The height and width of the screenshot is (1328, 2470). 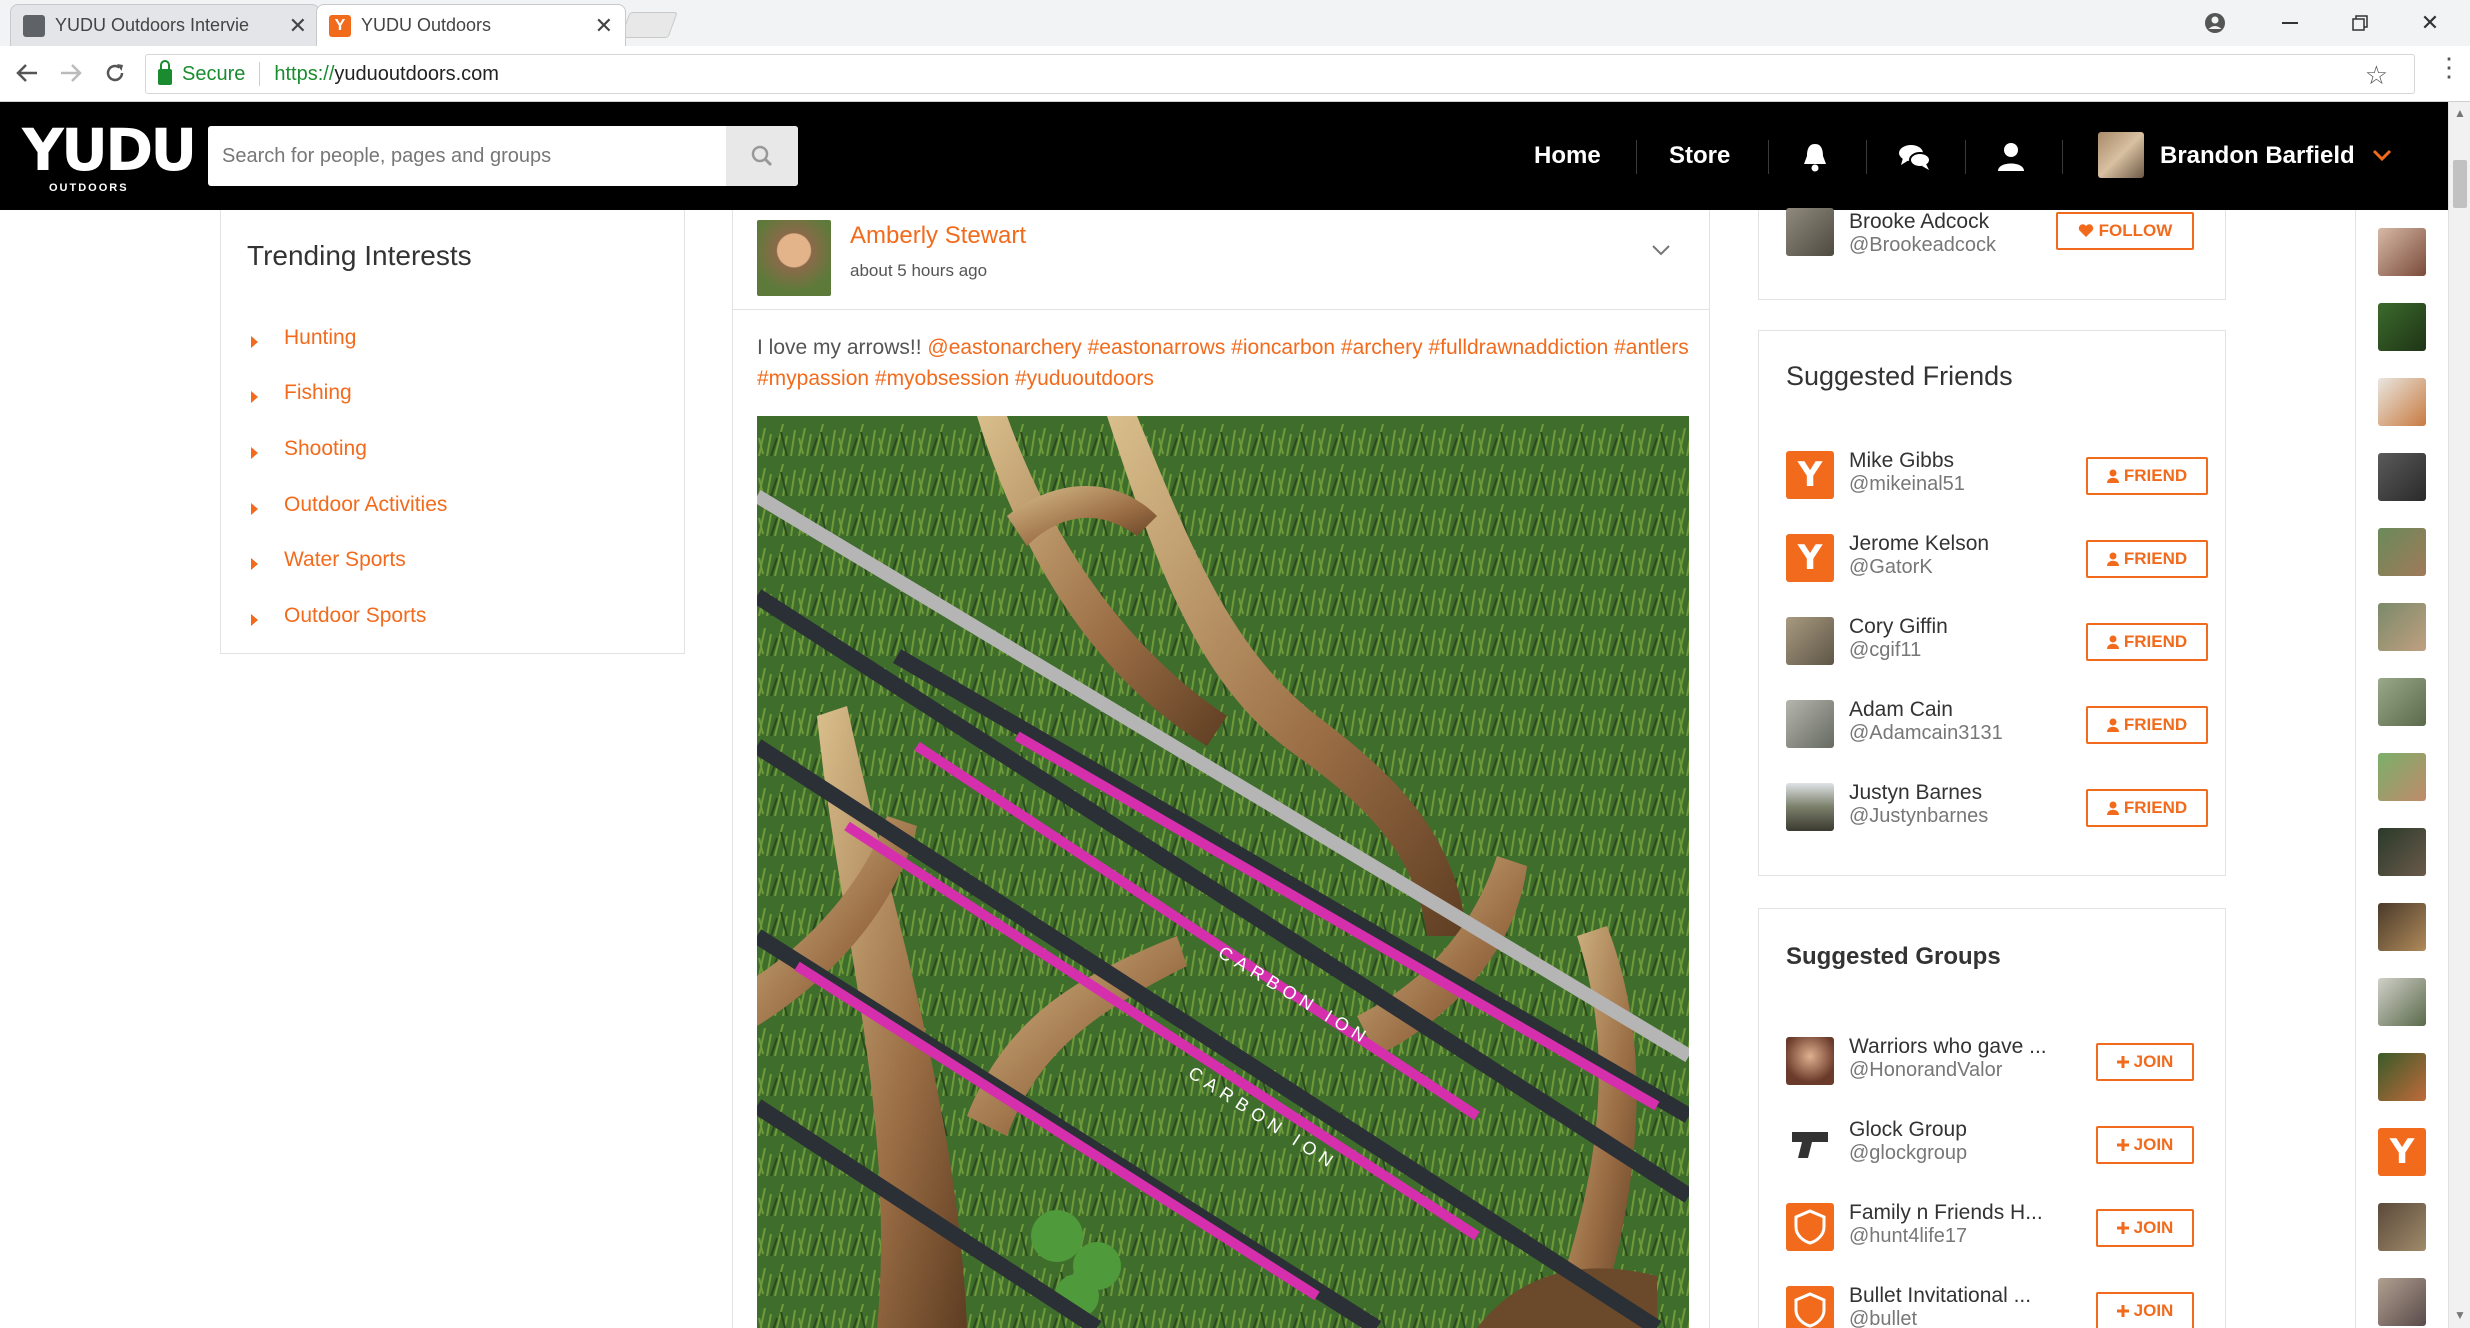 I want to click on post-author-avatar, so click(x=794, y=258).